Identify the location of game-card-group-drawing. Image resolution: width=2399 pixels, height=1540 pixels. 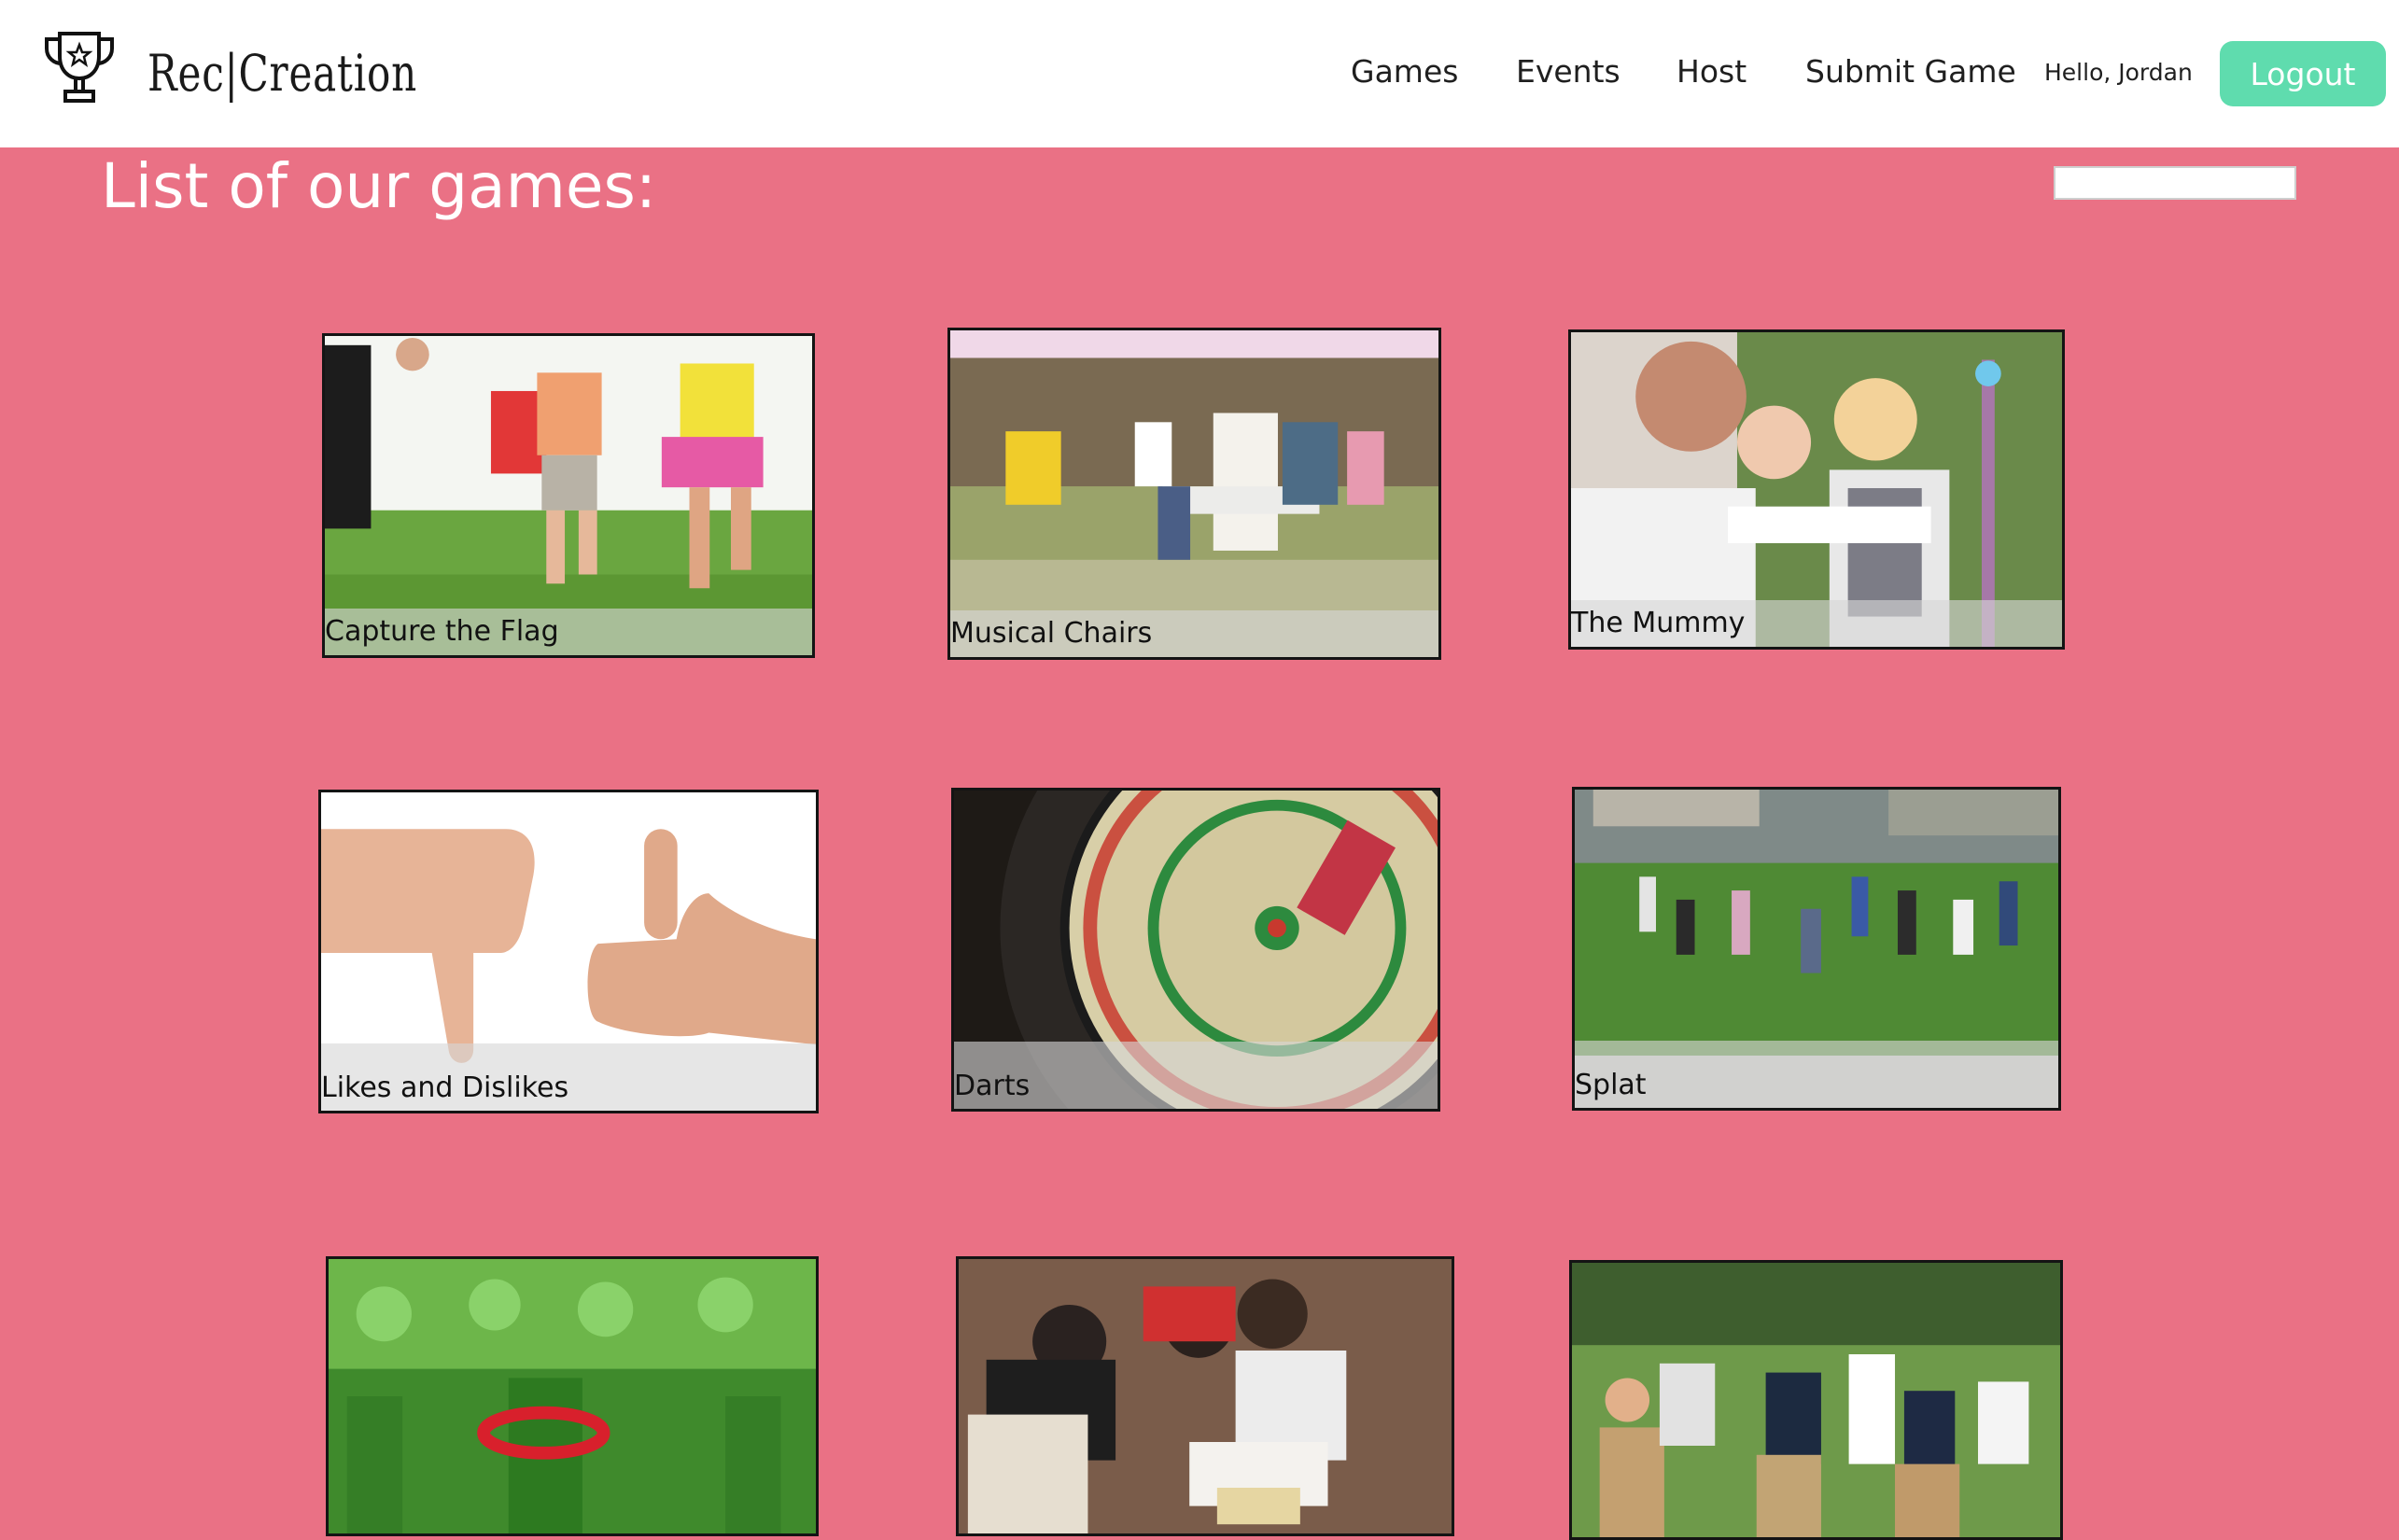
(1205, 1396).